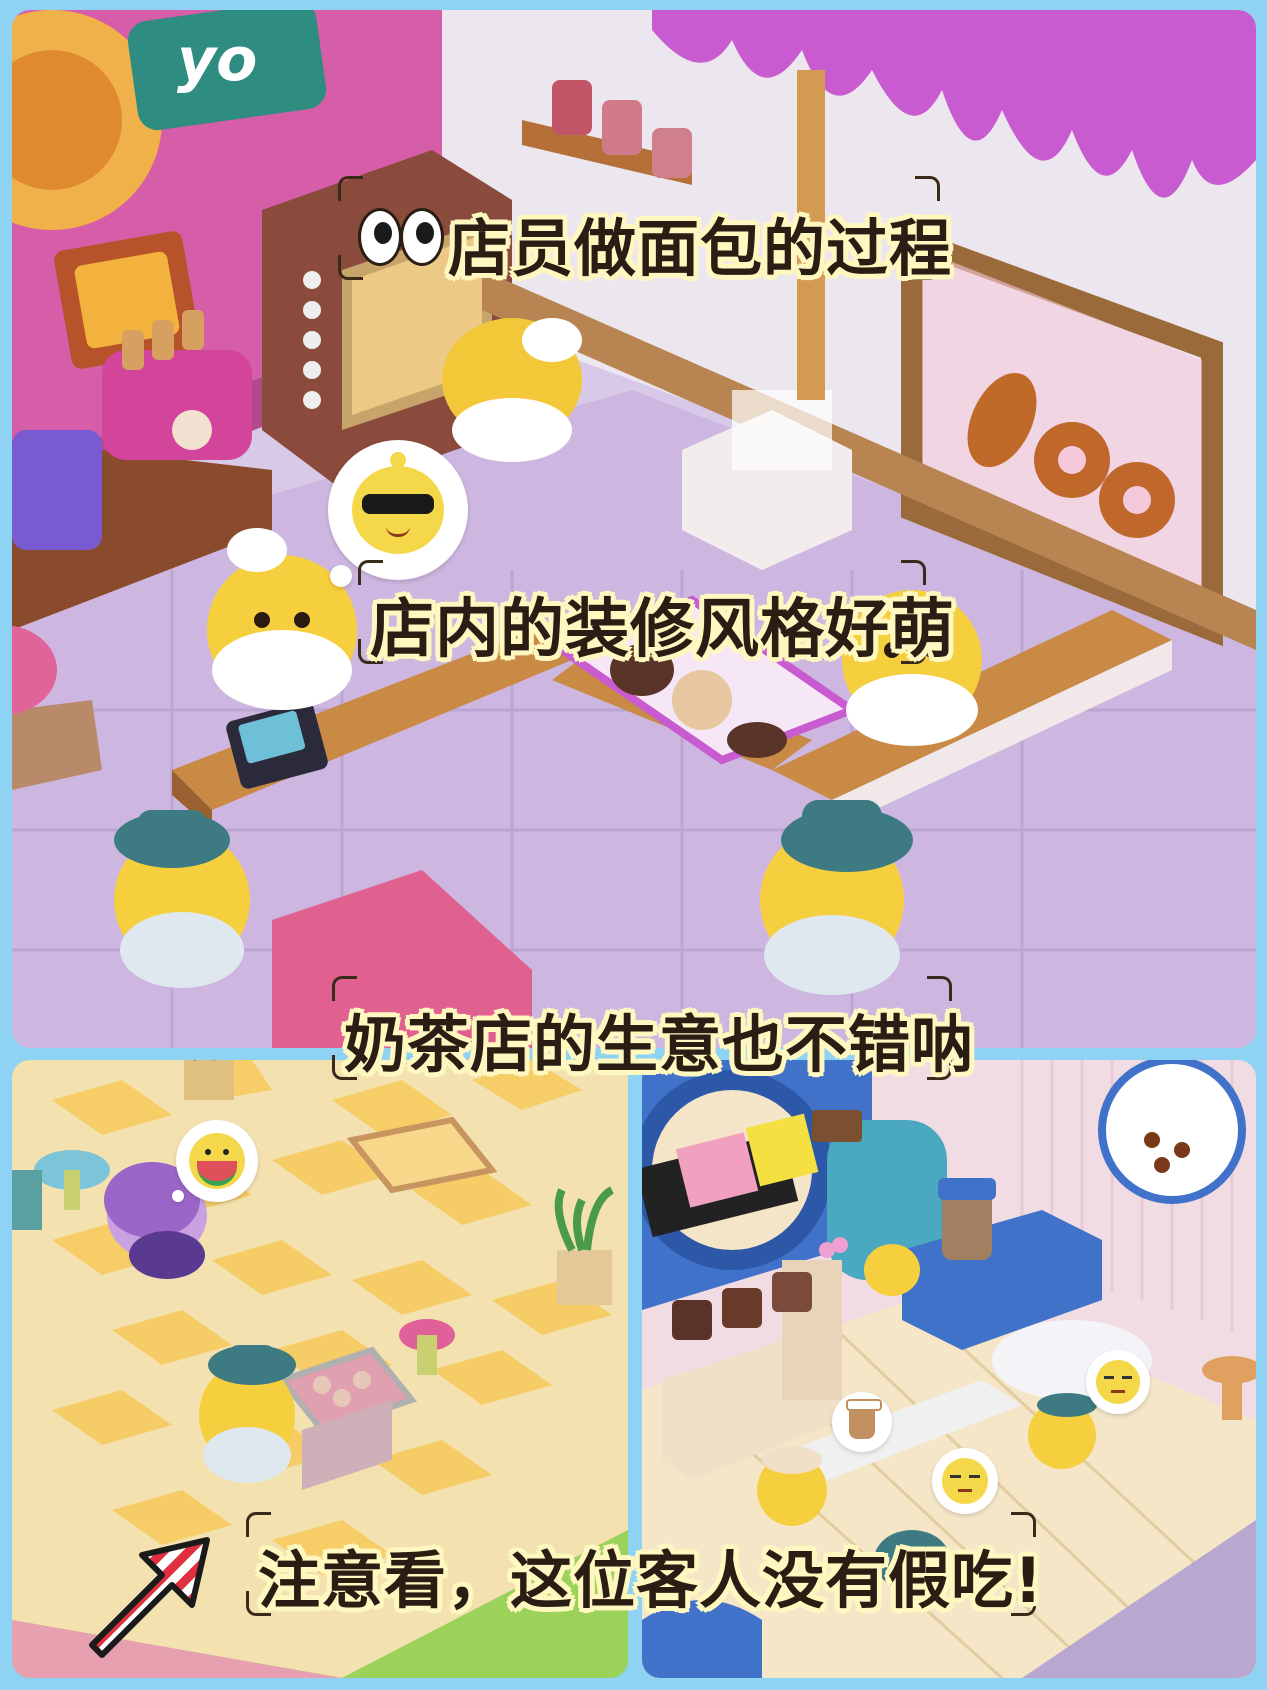 Image resolution: width=1267 pixels, height=1690 pixels. Describe the element at coordinates (864, 1419) in the screenshot. I see `milk-tea-icon` at that location.